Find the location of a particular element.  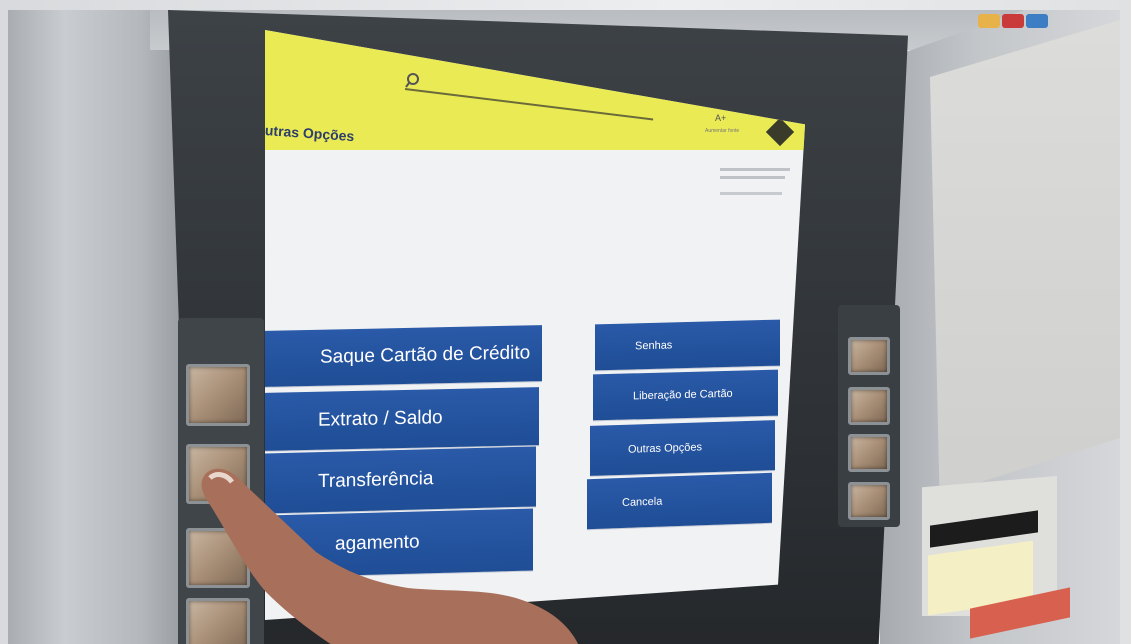

font-size-caption: Aumentar fonte is located at coordinates (722, 131).